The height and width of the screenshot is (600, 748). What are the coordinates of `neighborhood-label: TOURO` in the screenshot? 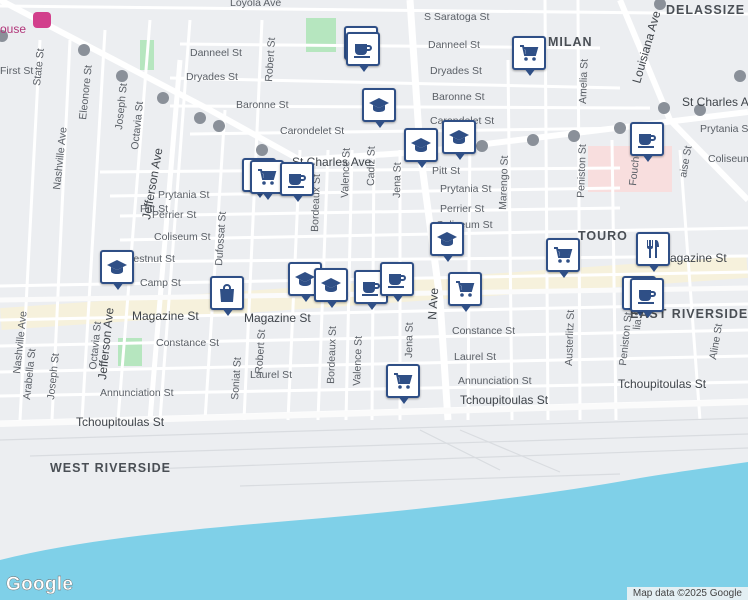 It's located at (603, 236).